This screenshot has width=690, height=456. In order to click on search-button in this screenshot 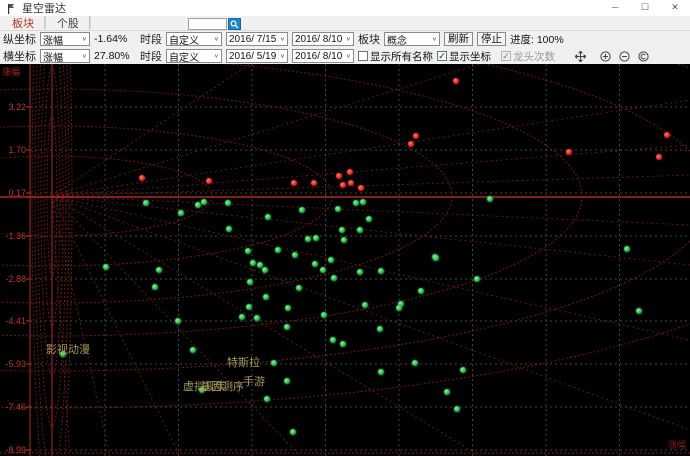, I will do `click(234, 24)`.